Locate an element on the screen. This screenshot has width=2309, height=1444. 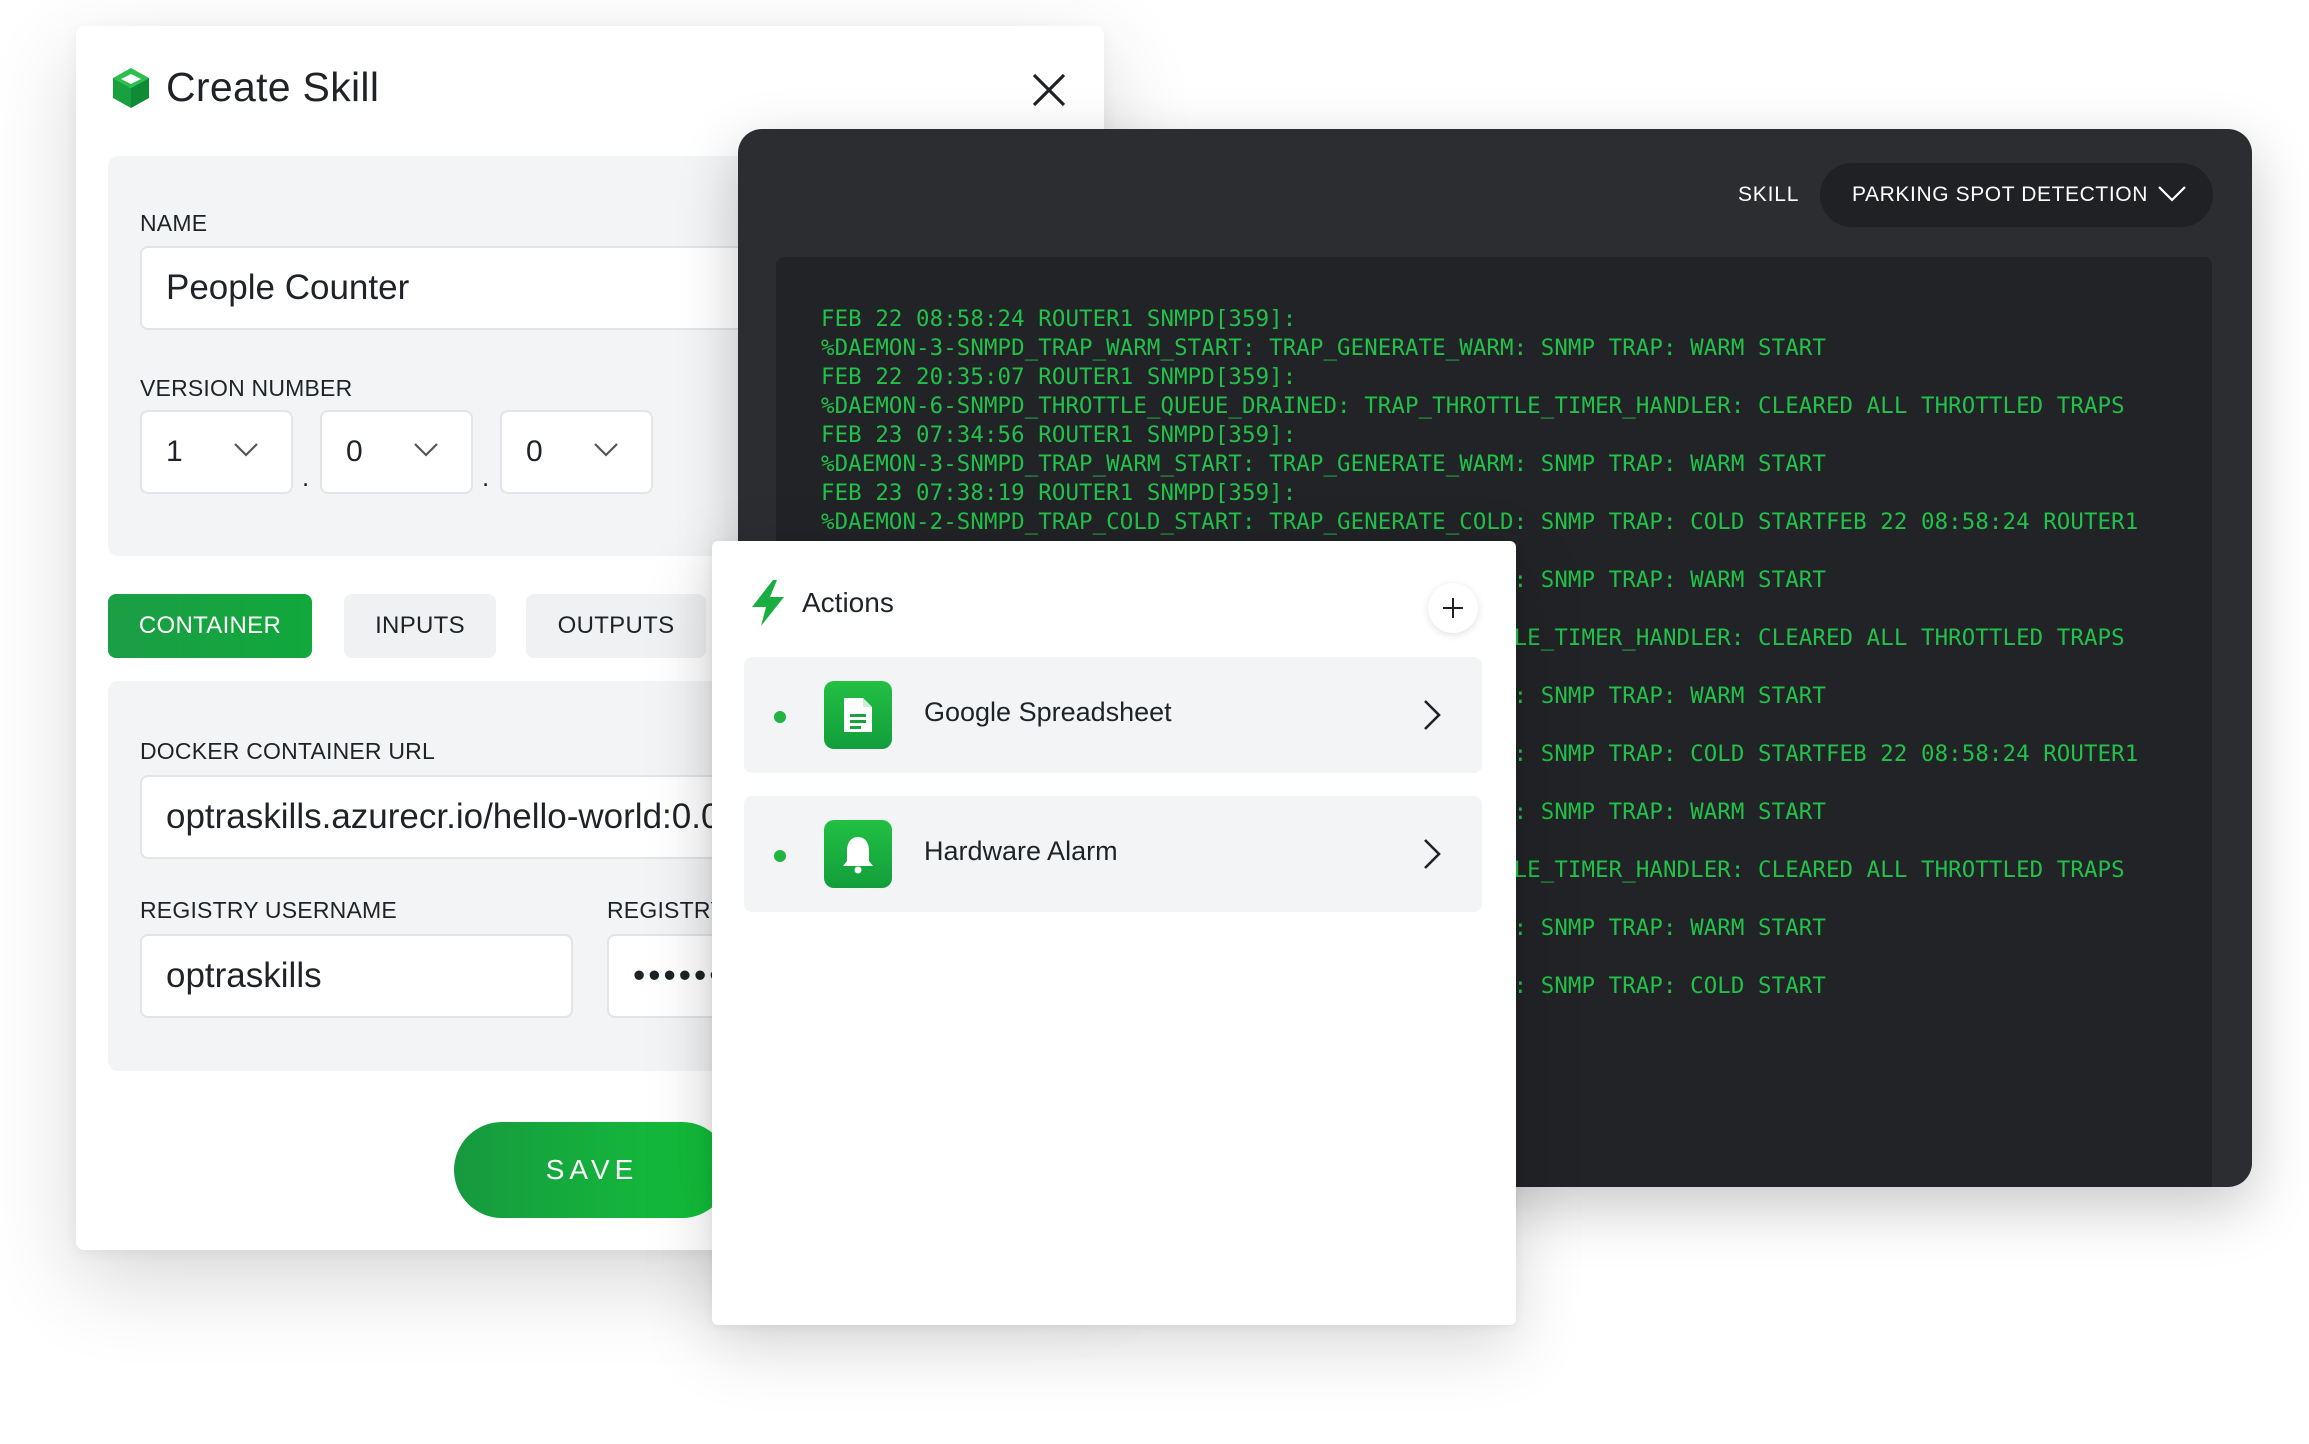
version-minor-select: 0 is located at coordinates (396, 452).